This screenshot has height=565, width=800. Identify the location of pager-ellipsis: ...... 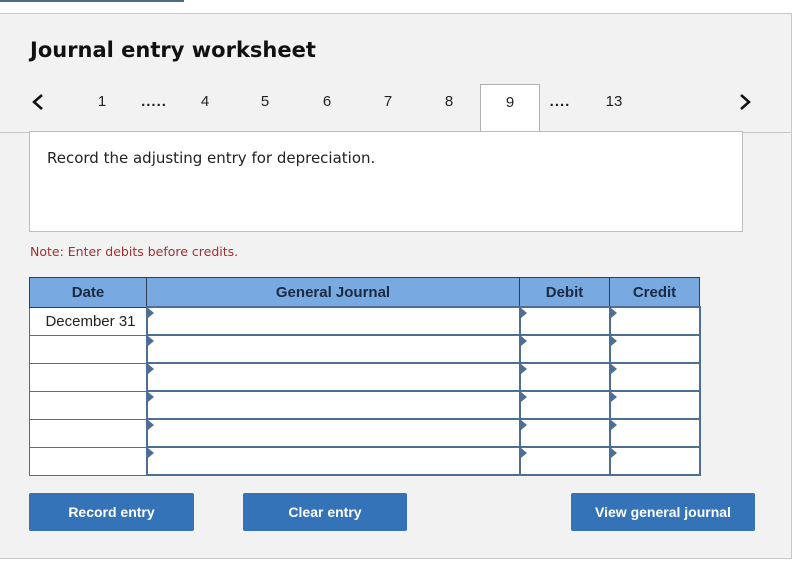
(154, 101).